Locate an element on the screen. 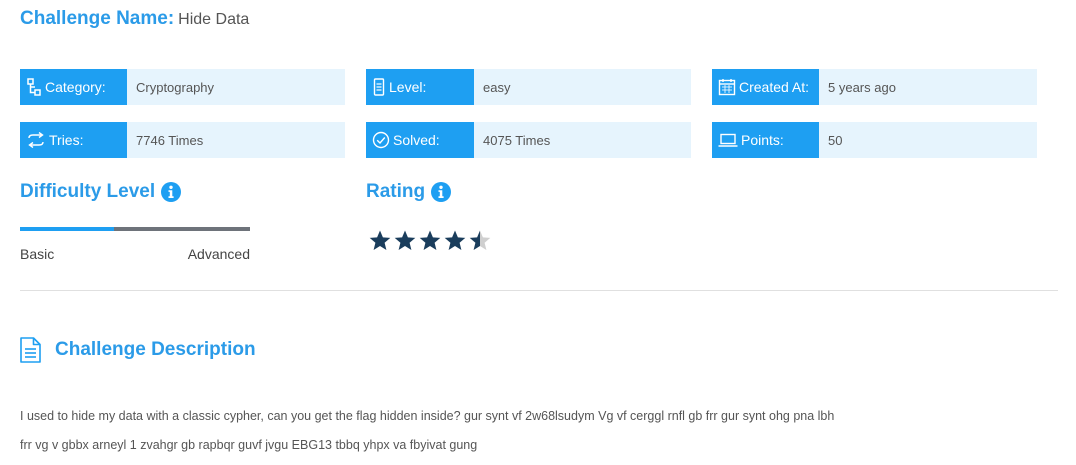 The image size is (1076, 465). category-key: Category: is located at coordinates (73, 87).